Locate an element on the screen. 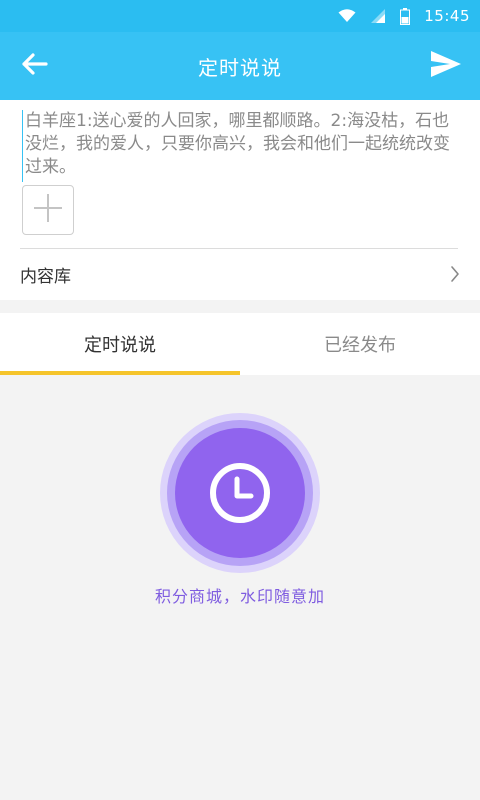  send-icon is located at coordinates (446, 66).